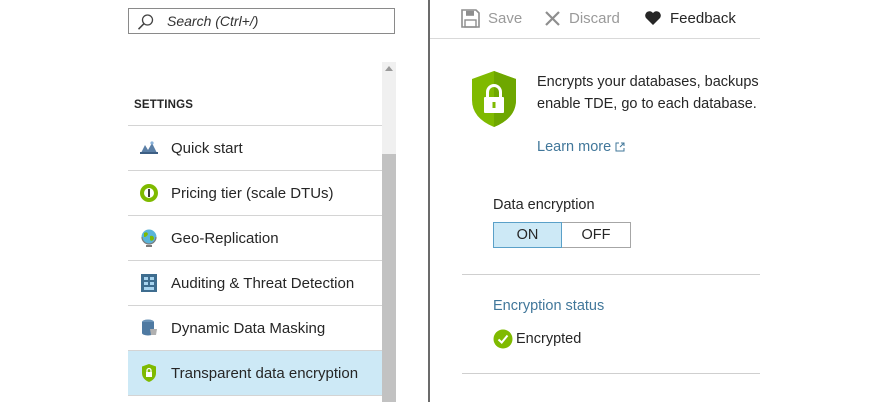  What do you see at coordinates (544, 205) in the screenshot?
I see `data-encryption-label: Data encryption` at bounding box center [544, 205].